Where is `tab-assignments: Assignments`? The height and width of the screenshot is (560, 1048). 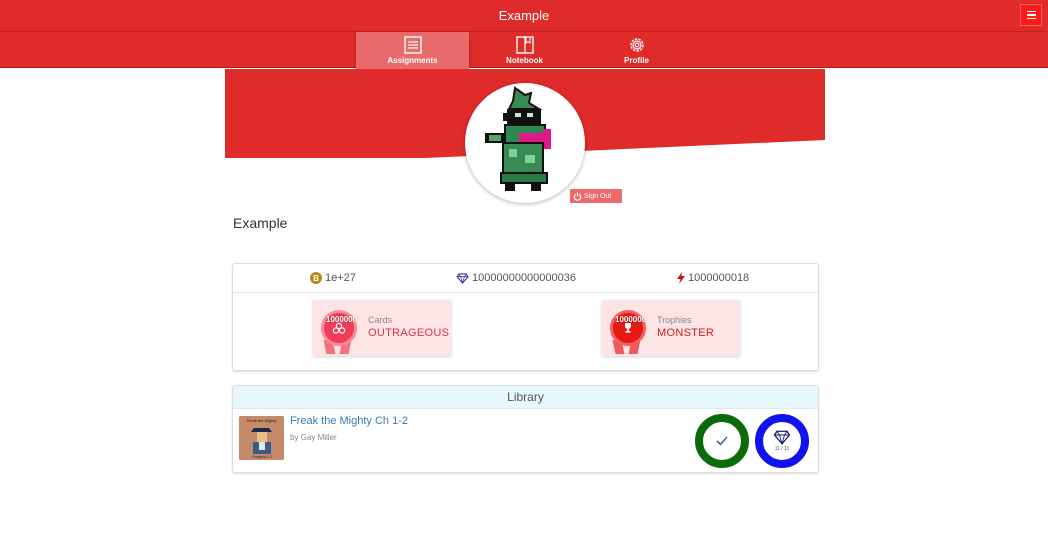 tab-assignments: Assignments is located at coordinates (412, 51).